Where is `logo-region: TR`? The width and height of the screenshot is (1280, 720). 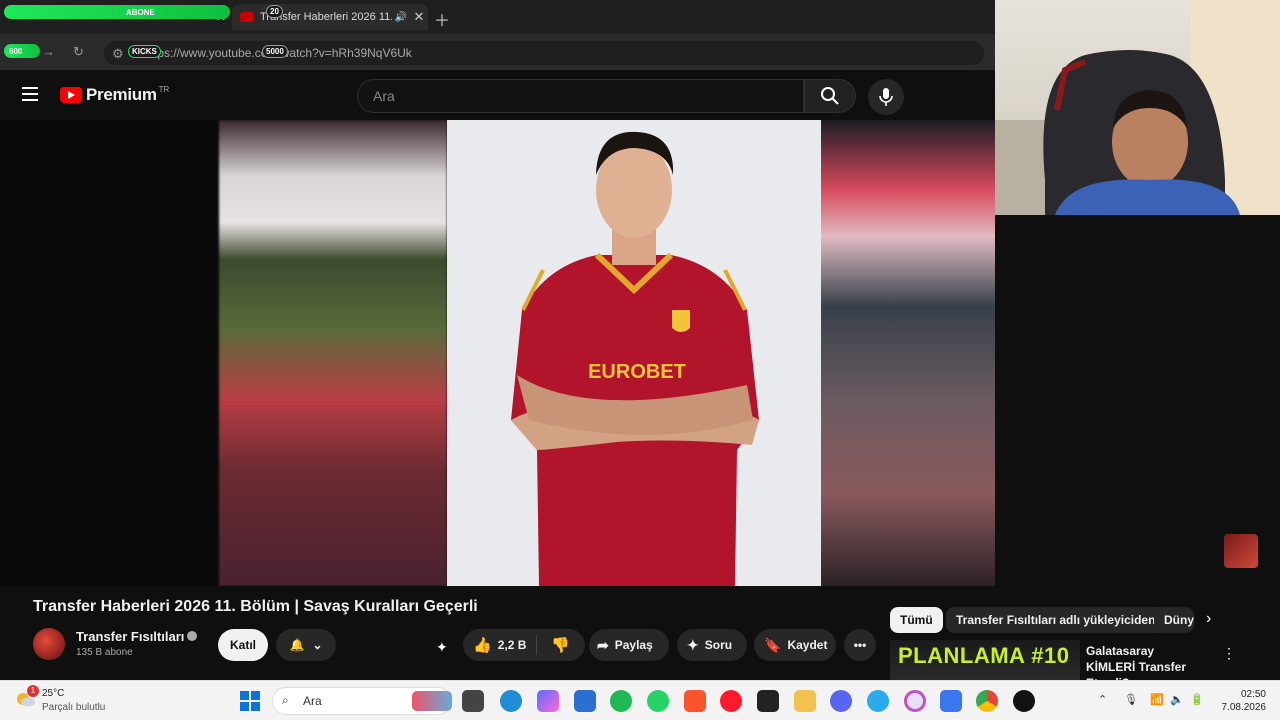 logo-region: TR is located at coordinates (164, 89).